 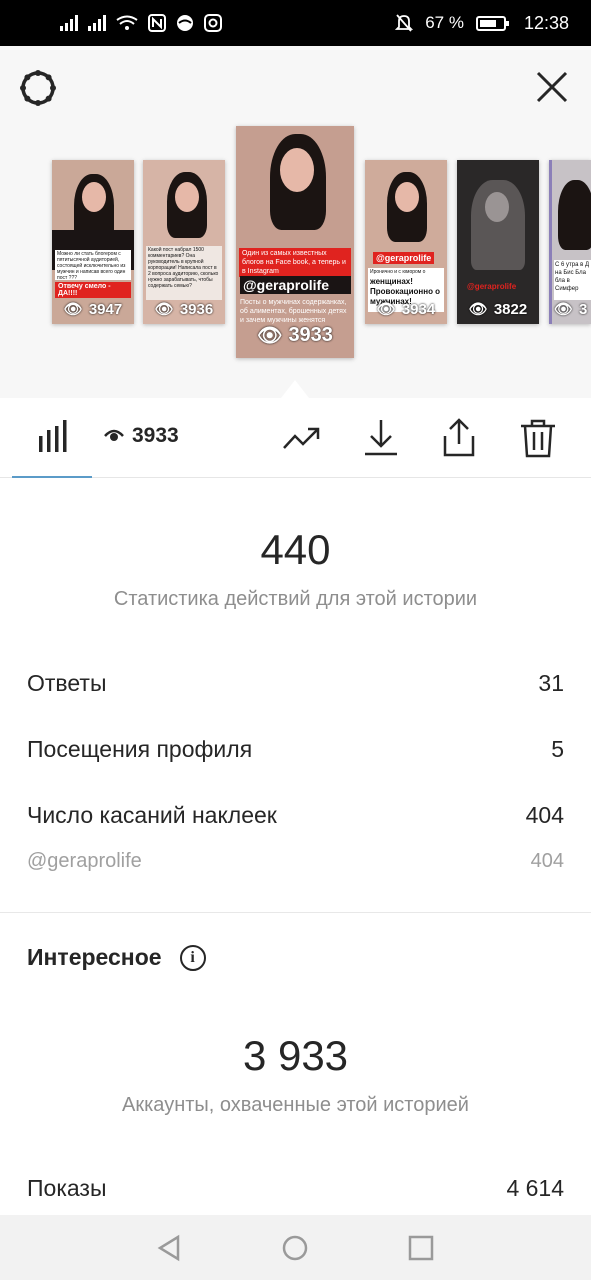 I want to click on battery-percent: 67 %, so click(x=444, y=22).